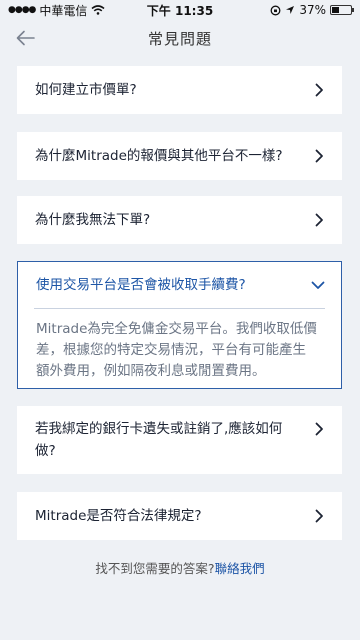  I want to click on status-left: ●●●● 中華電信, so click(56, 10).